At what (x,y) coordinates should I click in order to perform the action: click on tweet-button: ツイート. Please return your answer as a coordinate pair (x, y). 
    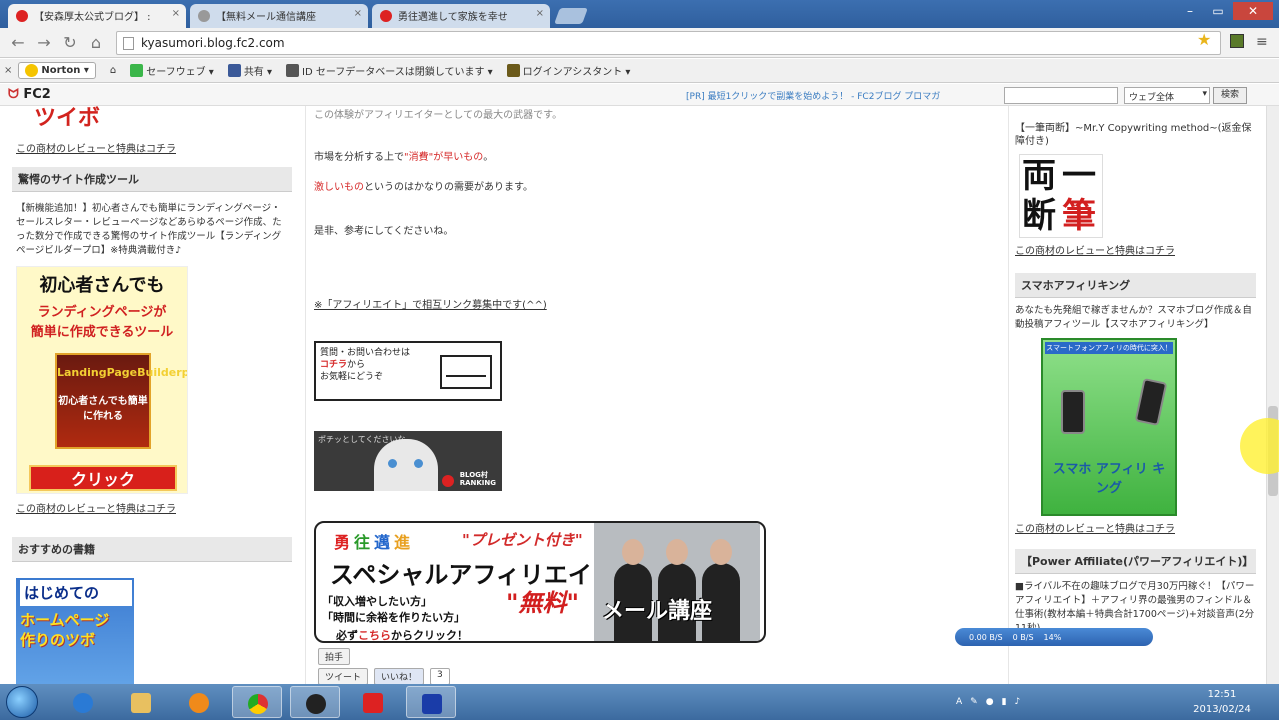
    Looking at the image, I should click on (343, 676).